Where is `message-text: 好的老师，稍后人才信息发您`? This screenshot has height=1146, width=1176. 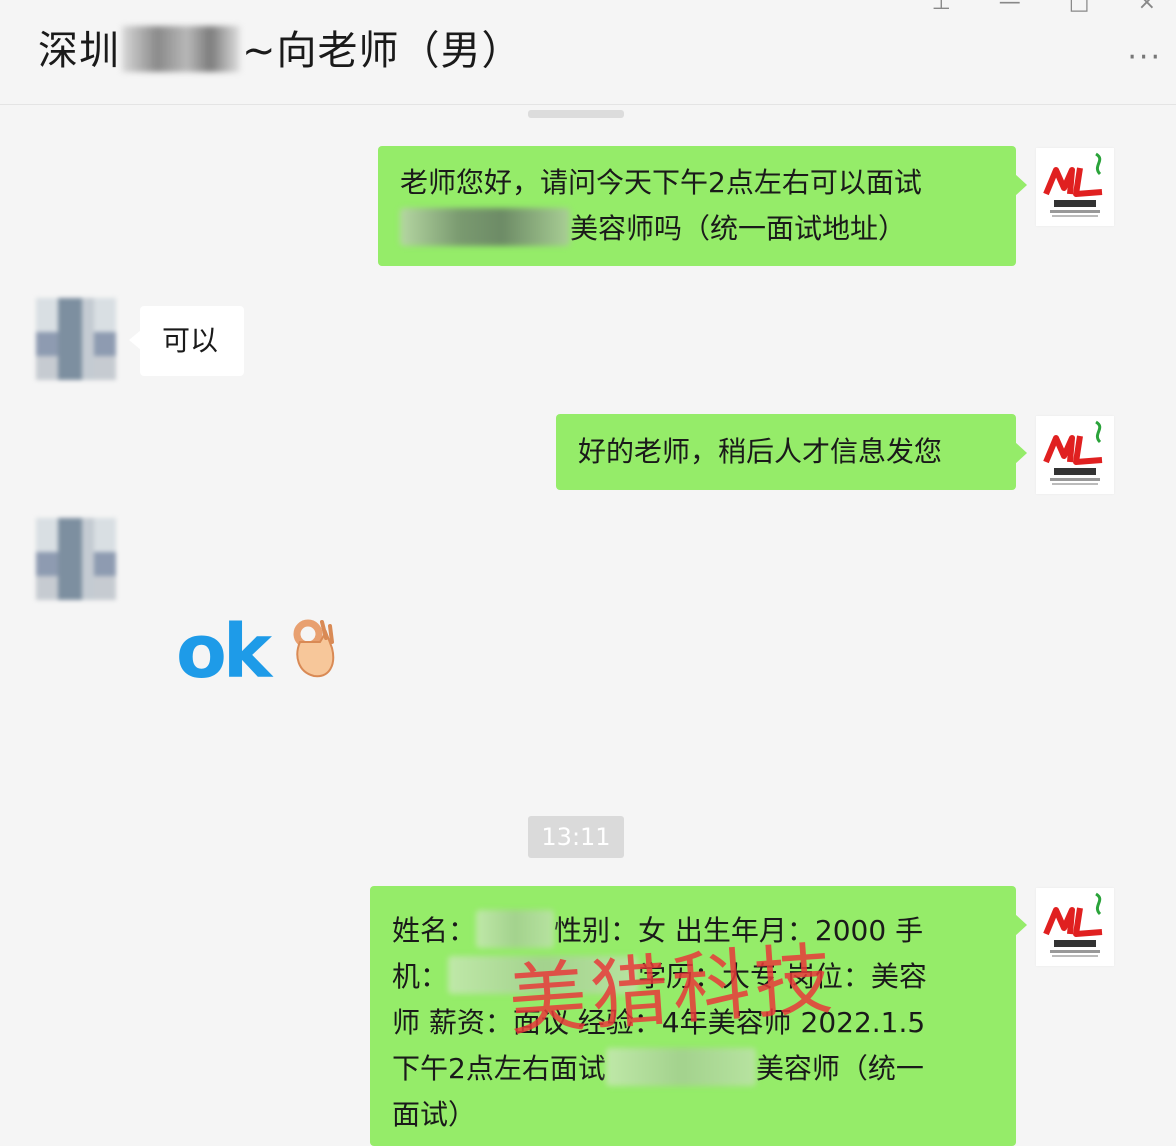
message-text: 好的老师，稍后人才信息发您 is located at coordinates (760, 451).